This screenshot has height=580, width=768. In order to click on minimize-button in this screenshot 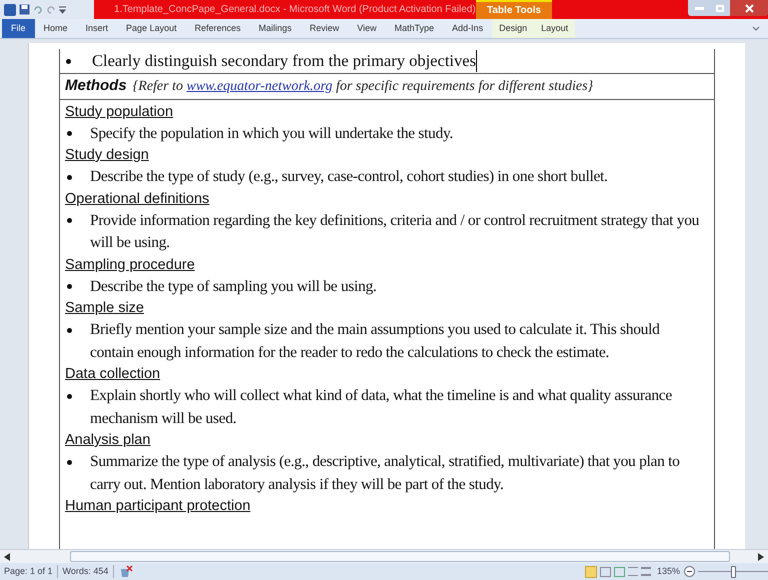, I will do `click(699, 8)`.